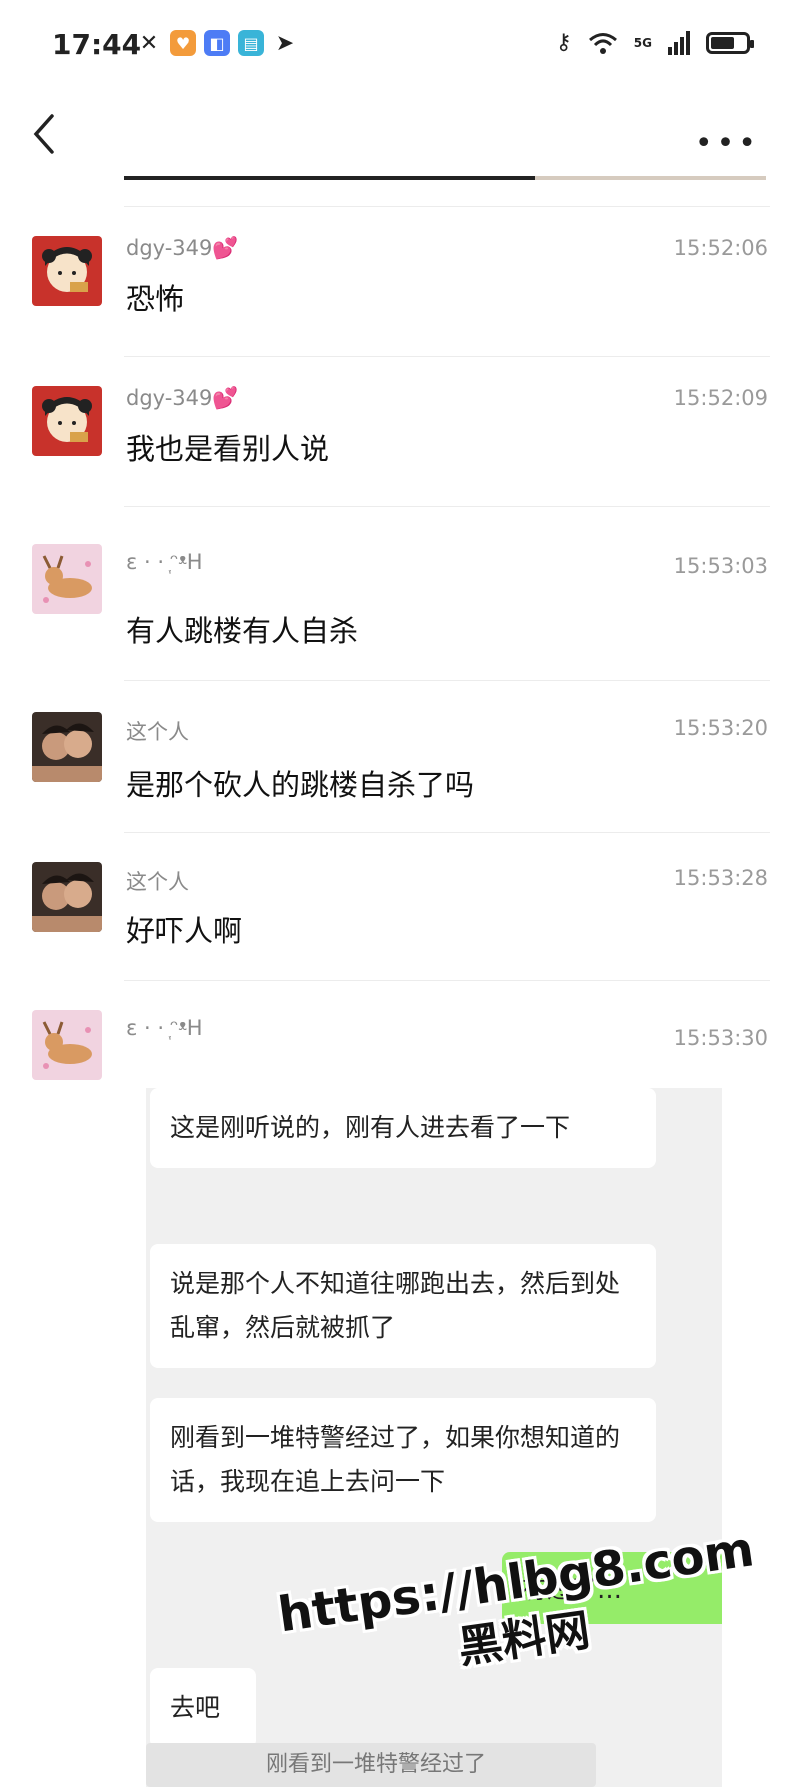 This screenshot has width=800, height=1787. Describe the element at coordinates (183, 43) in the screenshot. I see `shield-app-icon: ♥` at that location.